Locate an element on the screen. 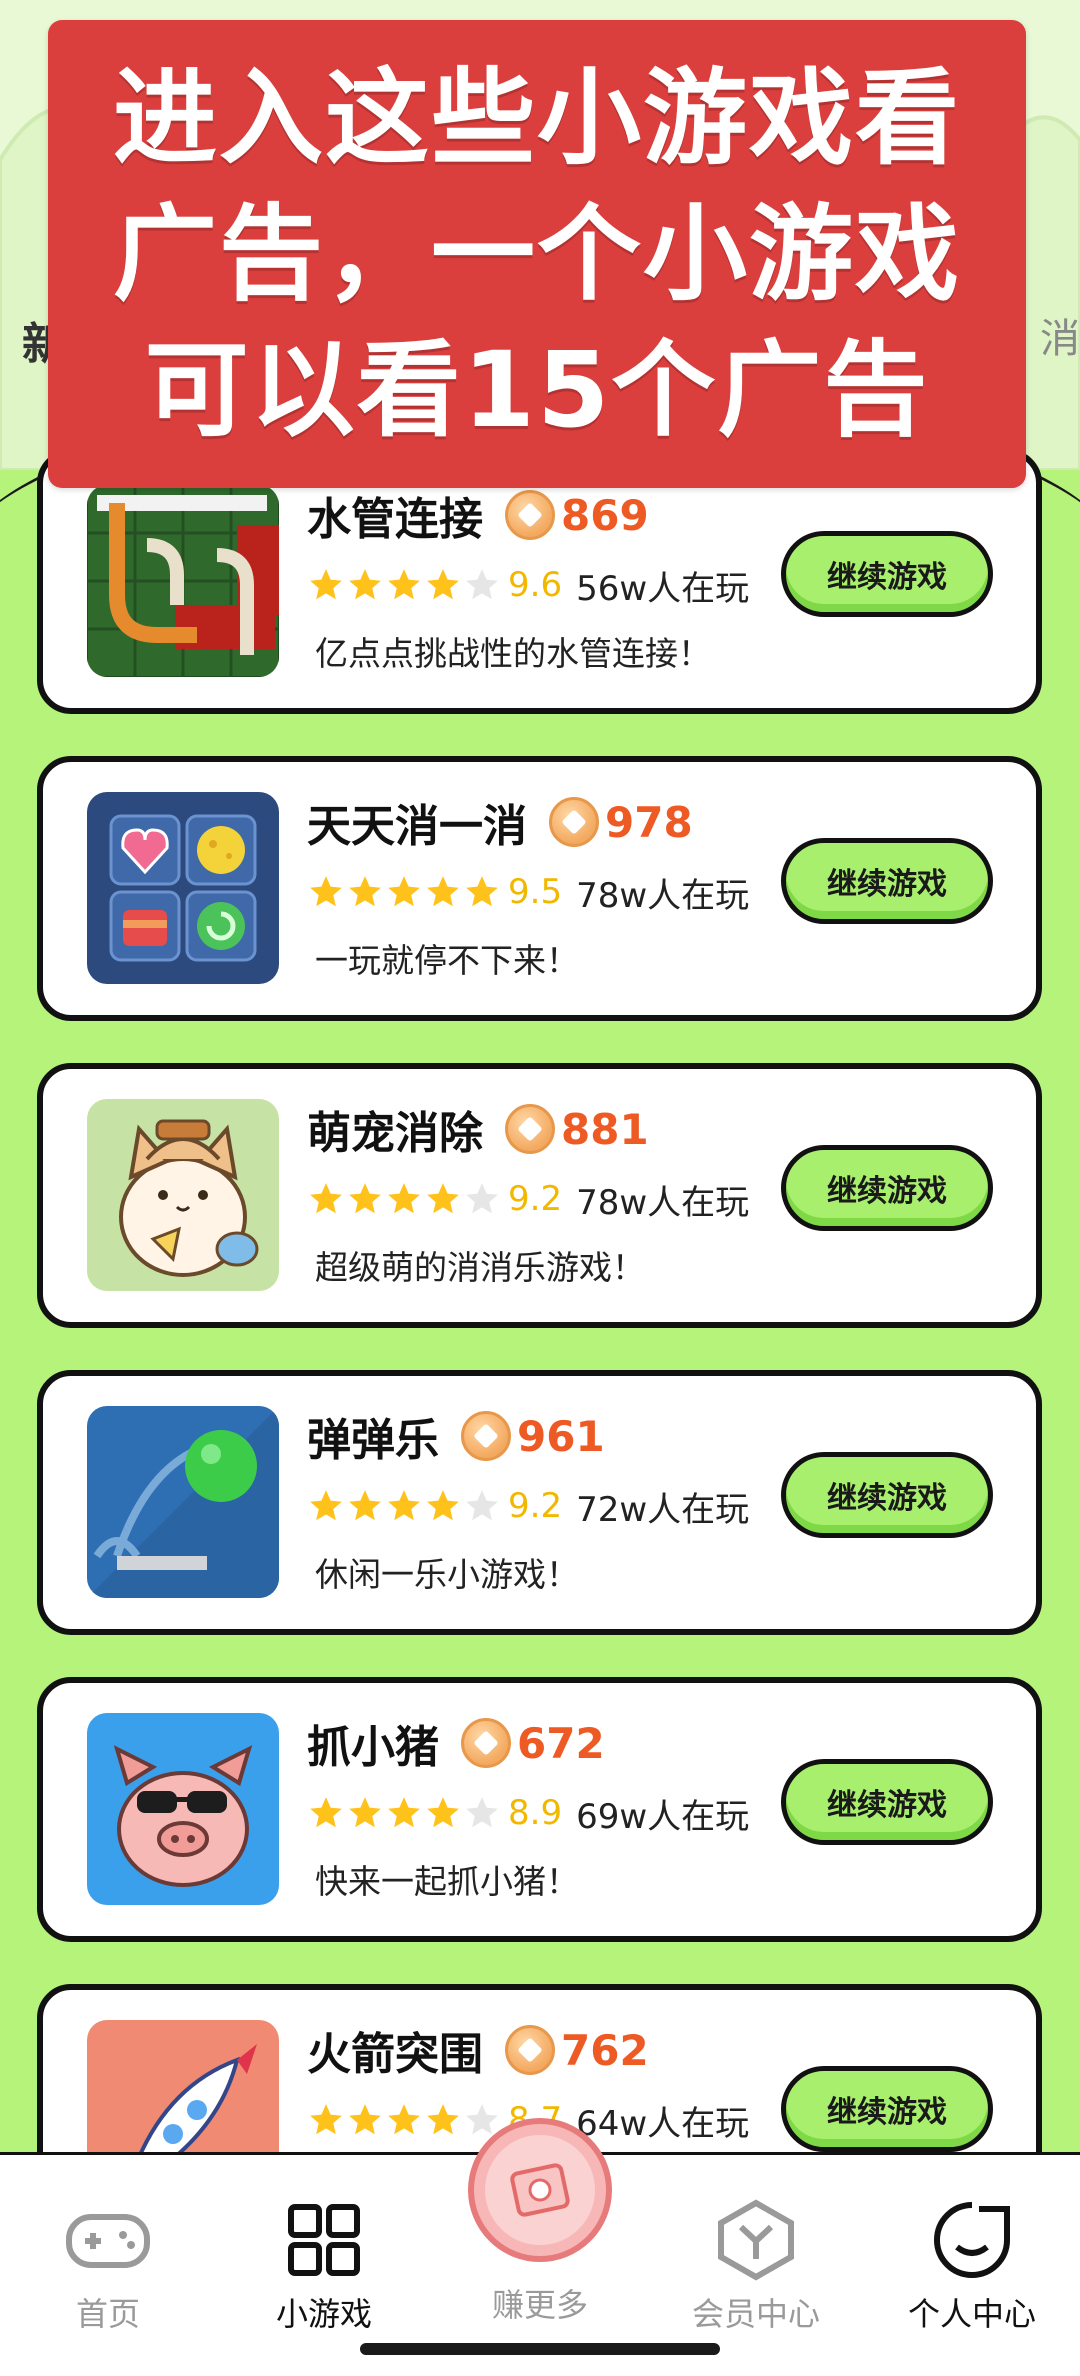 This screenshot has height=2376, width=1080. coin-reward: 672 is located at coordinates (561, 1743).